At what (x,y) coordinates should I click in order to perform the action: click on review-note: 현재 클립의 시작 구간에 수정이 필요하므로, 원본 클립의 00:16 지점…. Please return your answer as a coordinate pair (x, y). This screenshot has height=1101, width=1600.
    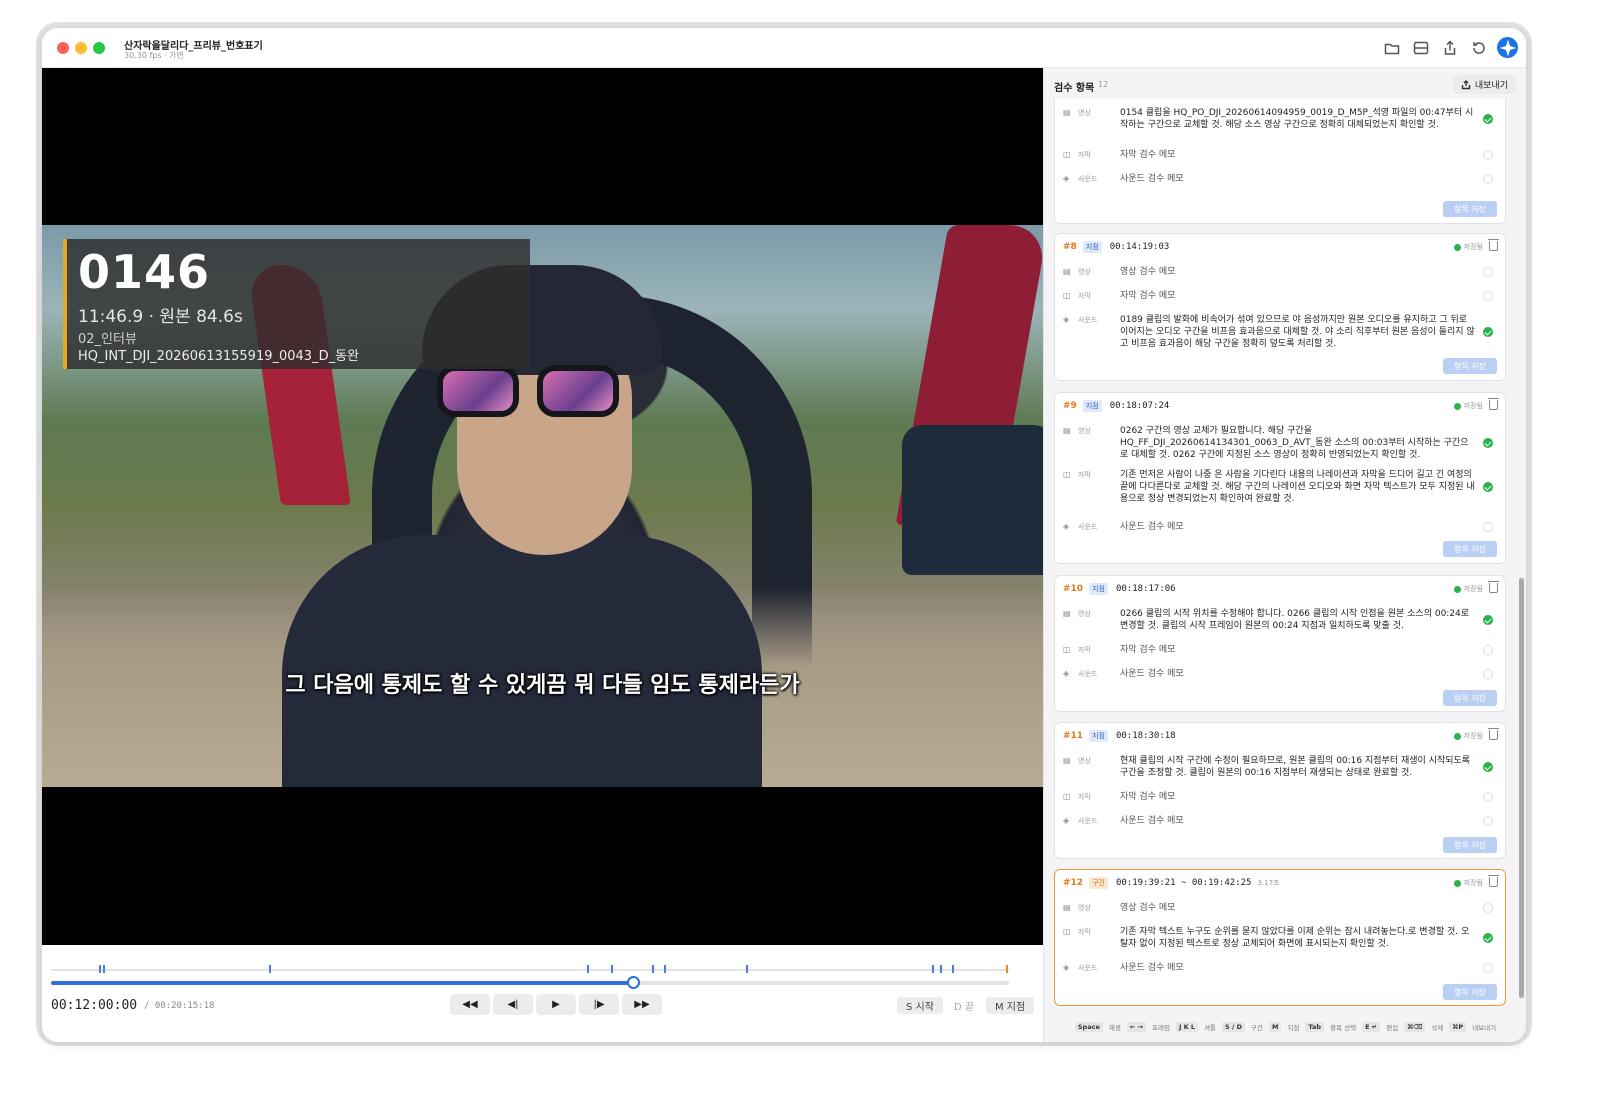
    Looking at the image, I should click on (1297, 767).